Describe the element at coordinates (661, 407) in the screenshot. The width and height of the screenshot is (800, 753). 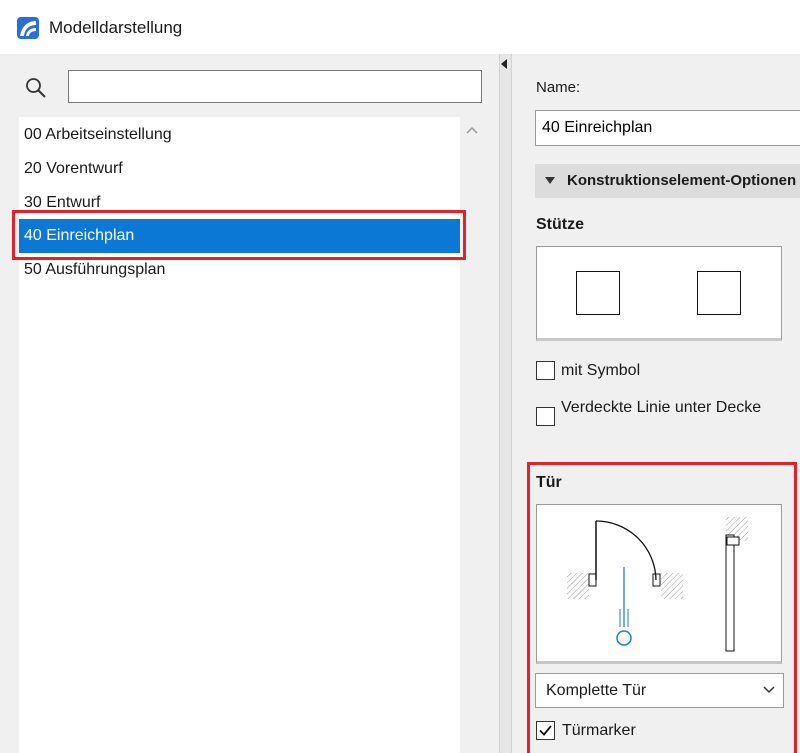
I see `hidden-line-label: Verdeckte Linie unter Decke` at that location.